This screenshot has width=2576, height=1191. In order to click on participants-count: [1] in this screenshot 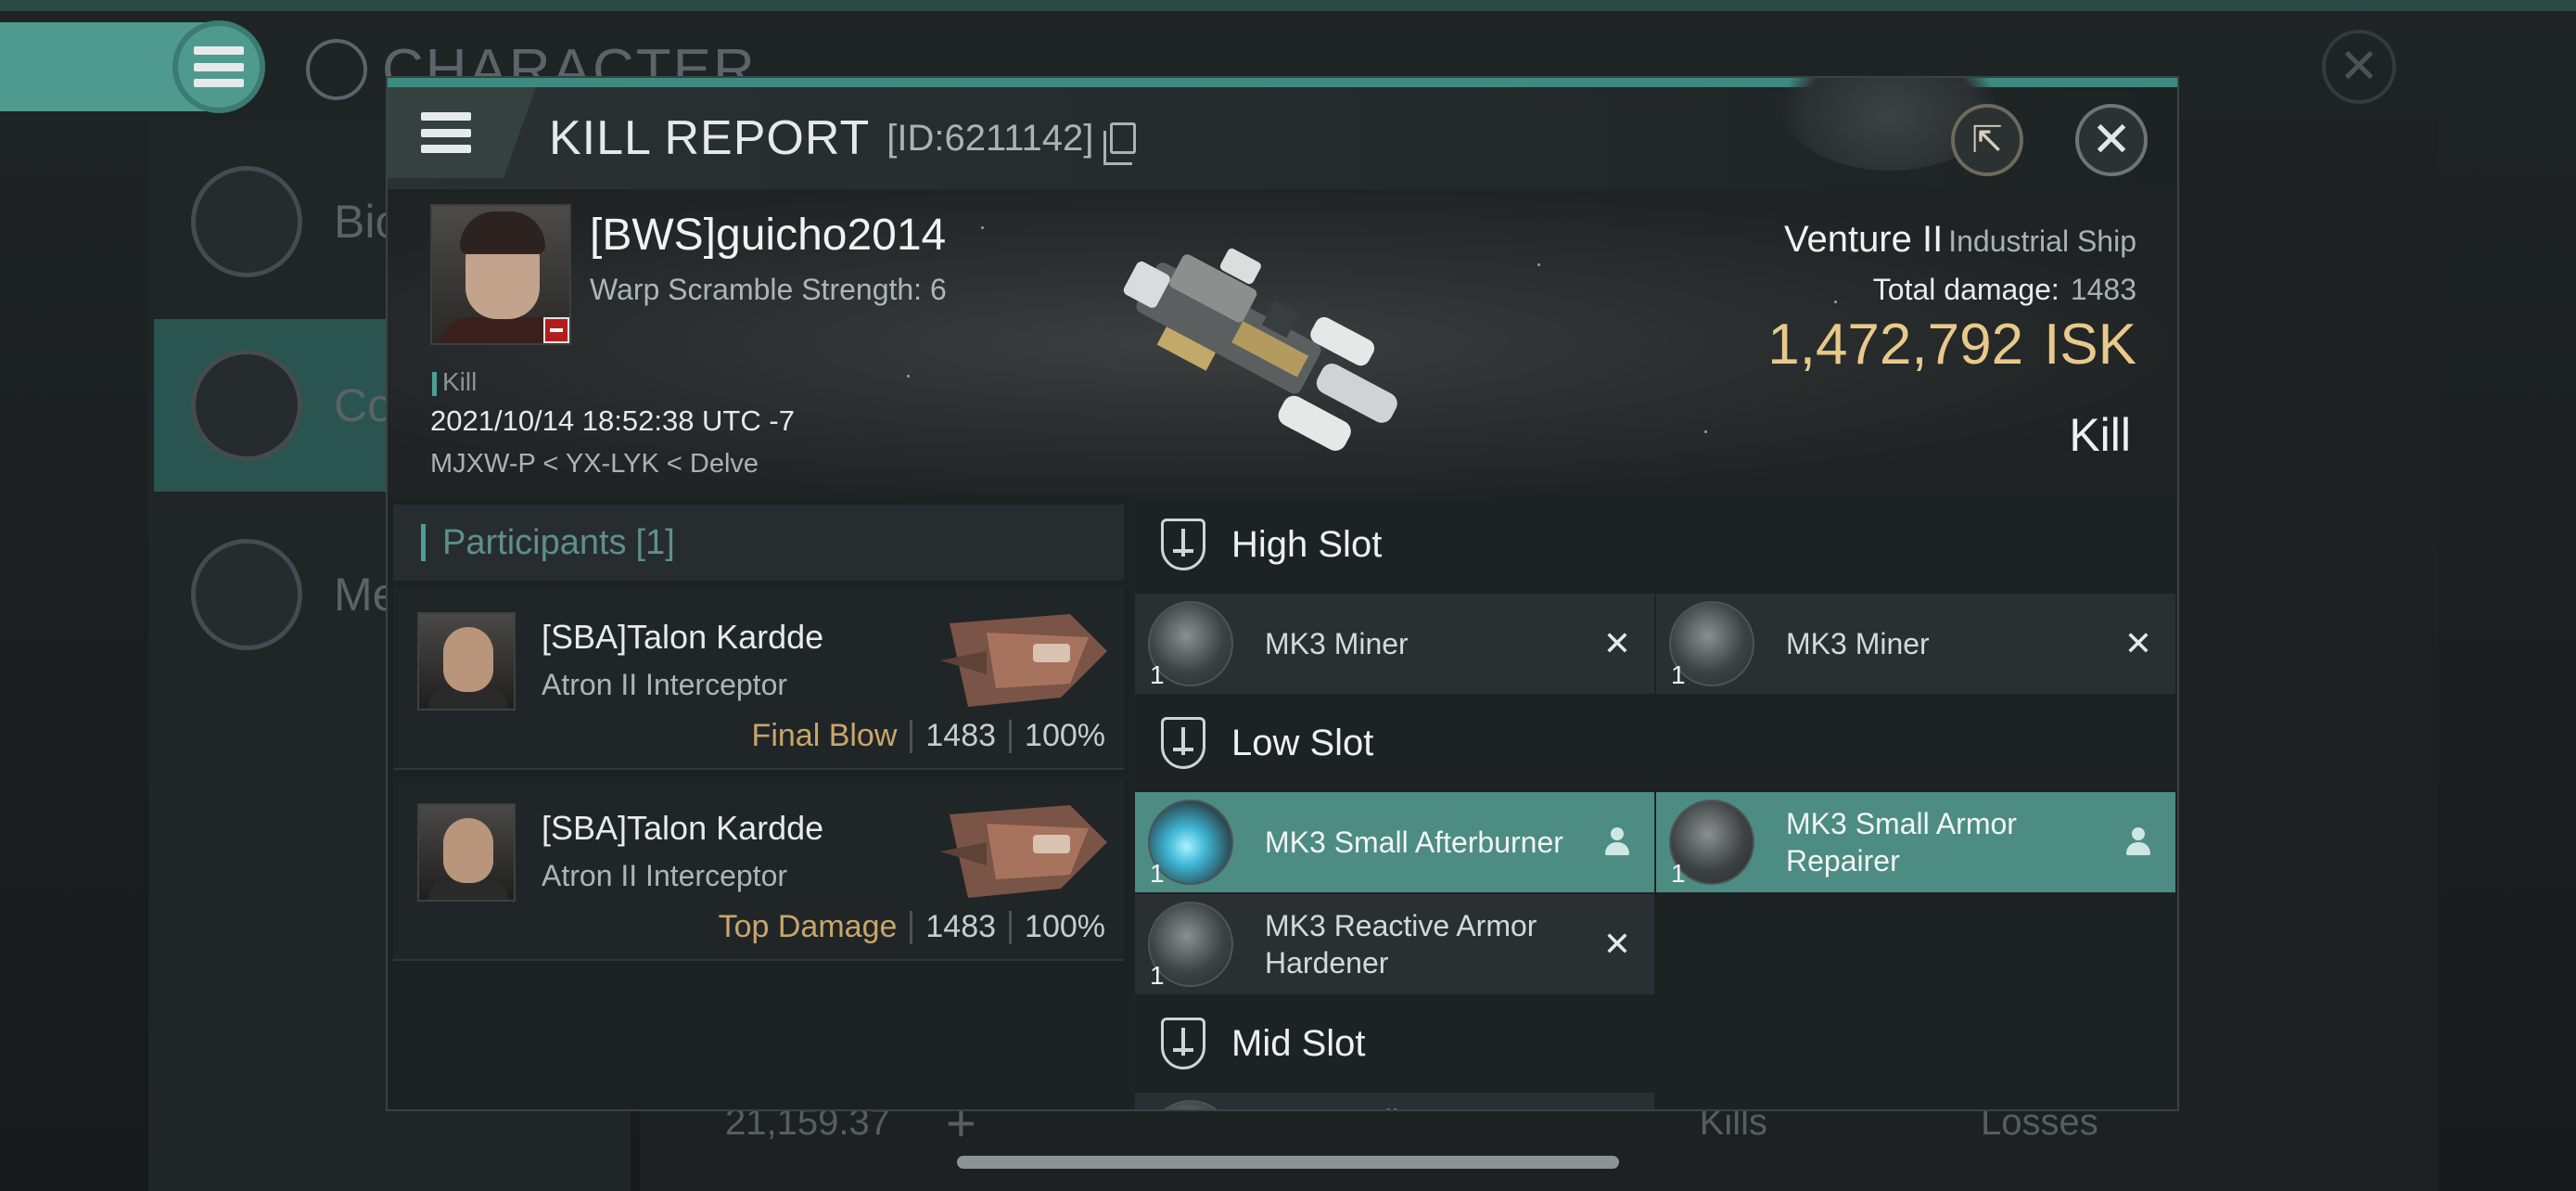, I will do `click(655, 542)`.